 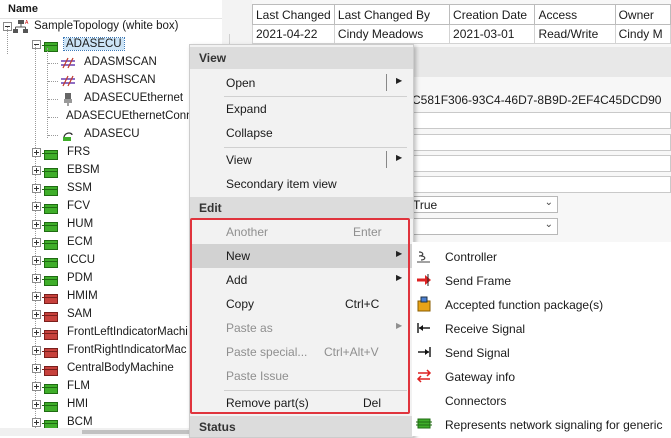 What do you see at coordinates (134, 98) in the screenshot?
I see `tree-item-label: ADASECUEthernet` at bounding box center [134, 98].